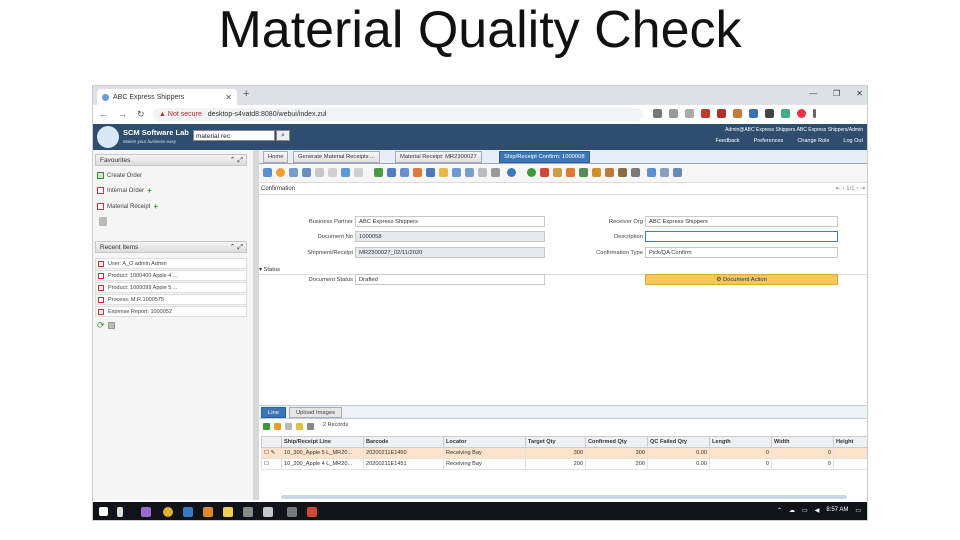  What do you see at coordinates (168, 512) in the screenshot?
I see `chrome-icon` at bounding box center [168, 512].